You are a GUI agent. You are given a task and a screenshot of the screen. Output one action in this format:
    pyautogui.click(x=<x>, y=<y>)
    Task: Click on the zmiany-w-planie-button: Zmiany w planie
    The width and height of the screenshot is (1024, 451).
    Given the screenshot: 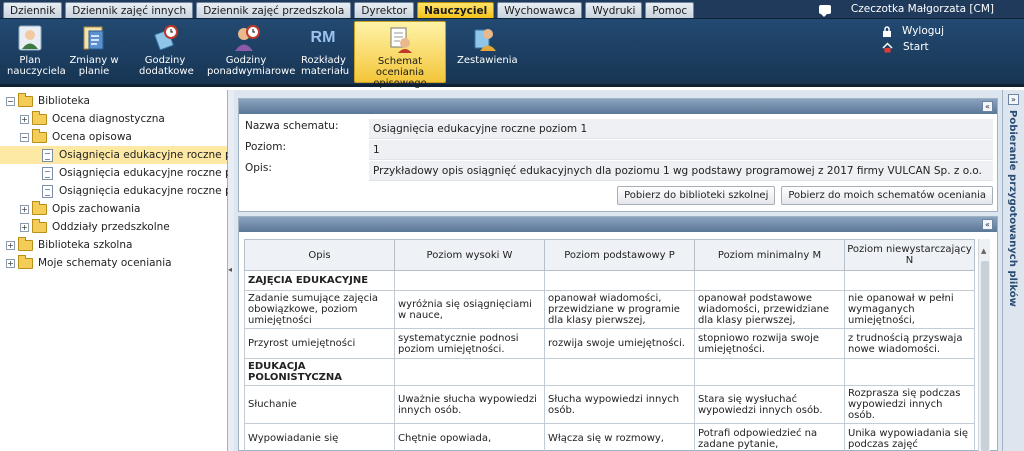 What is the action you would take?
    pyautogui.click(x=94, y=52)
    